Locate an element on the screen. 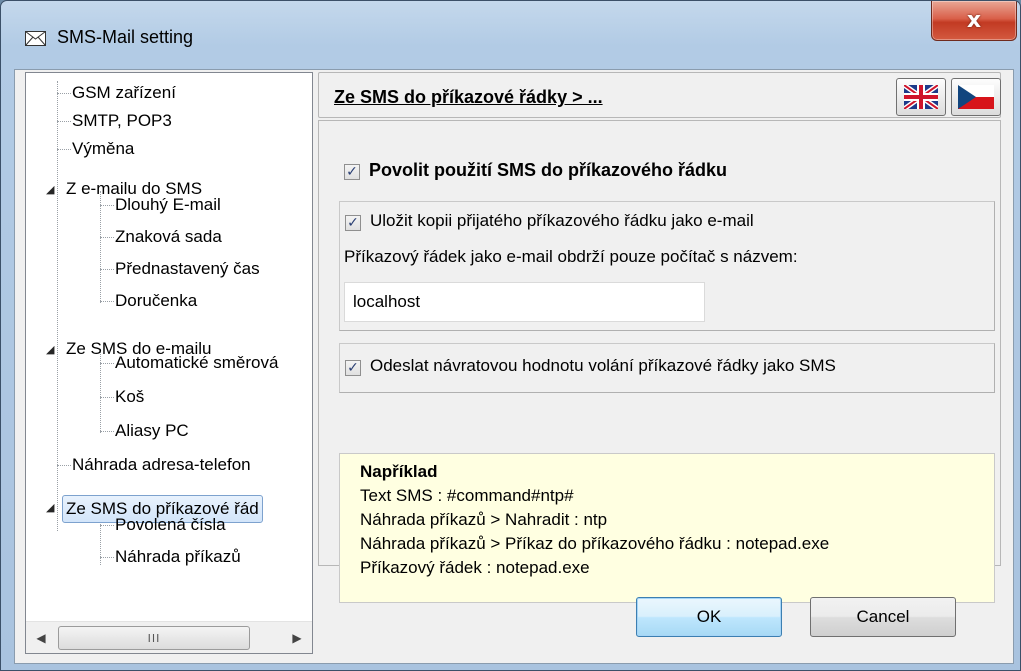 The image size is (1021, 671). scroll-right-icon: ▶ is located at coordinates (297, 638).